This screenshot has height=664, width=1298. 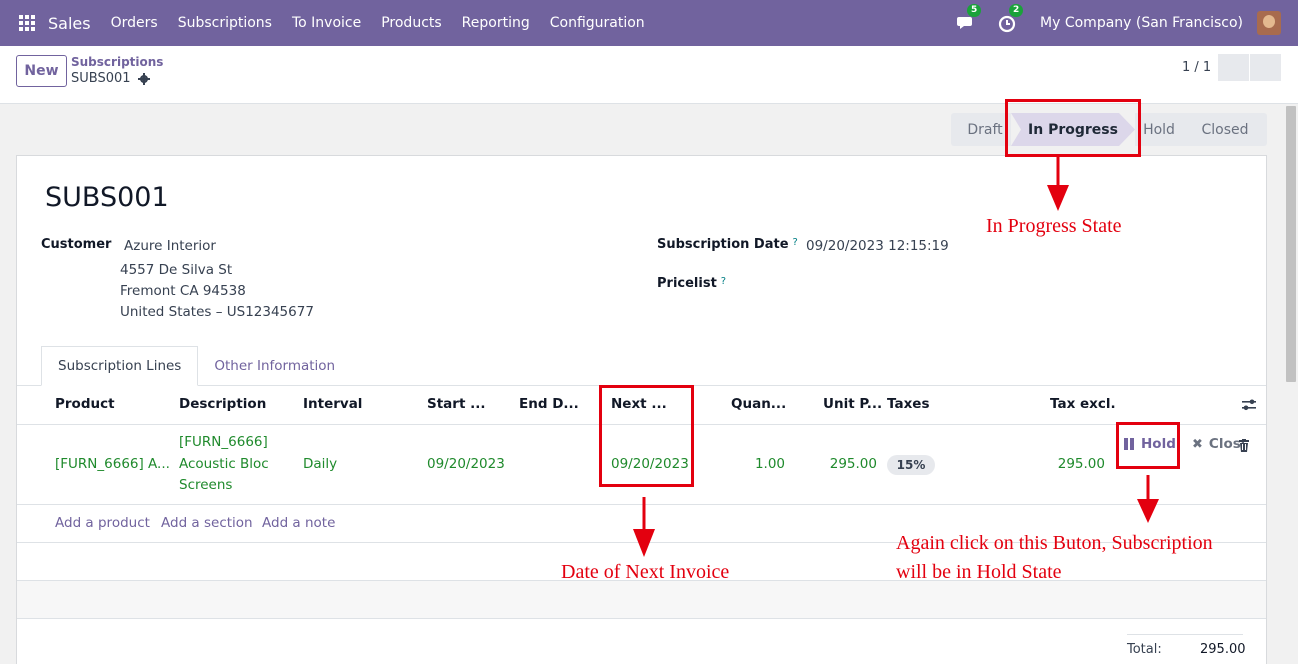 I want to click on breadcrumb-current: SUBS001, so click(x=110, y=78).